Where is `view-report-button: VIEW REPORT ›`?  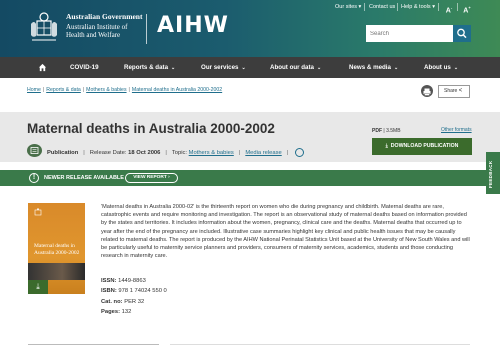
view-report-button: VIEW REPORT › is located at coordinates (151, 178).